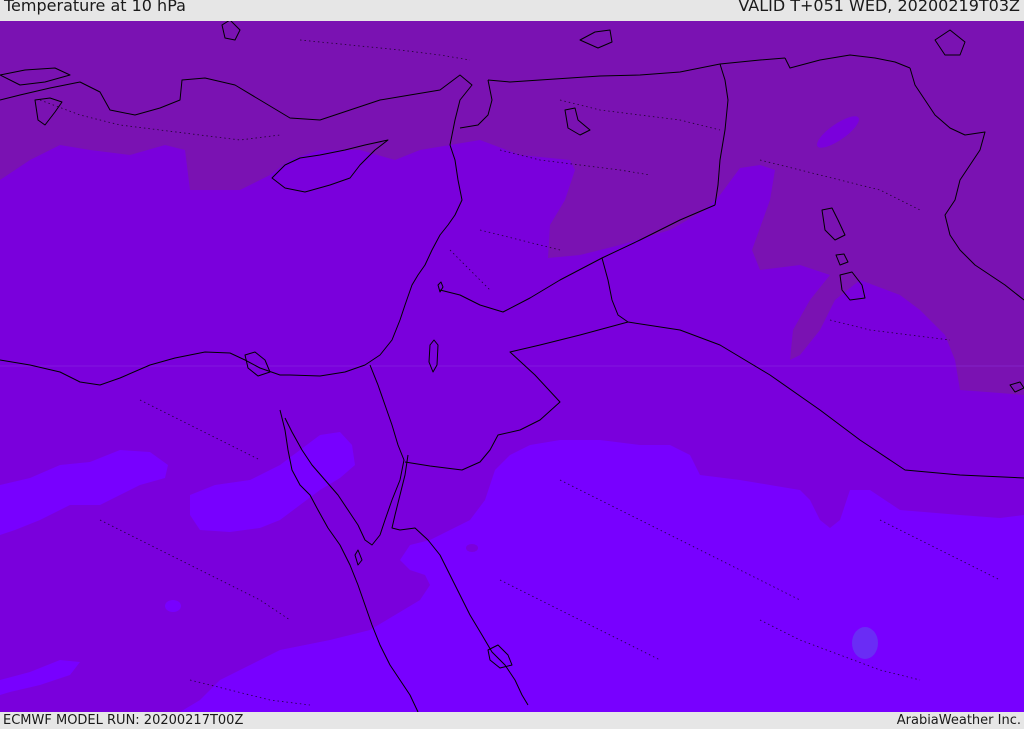  Describe the element at coordinates (95, 7) in the screenshot. I see `map-title: Temperature at 10 hPa` at that location.